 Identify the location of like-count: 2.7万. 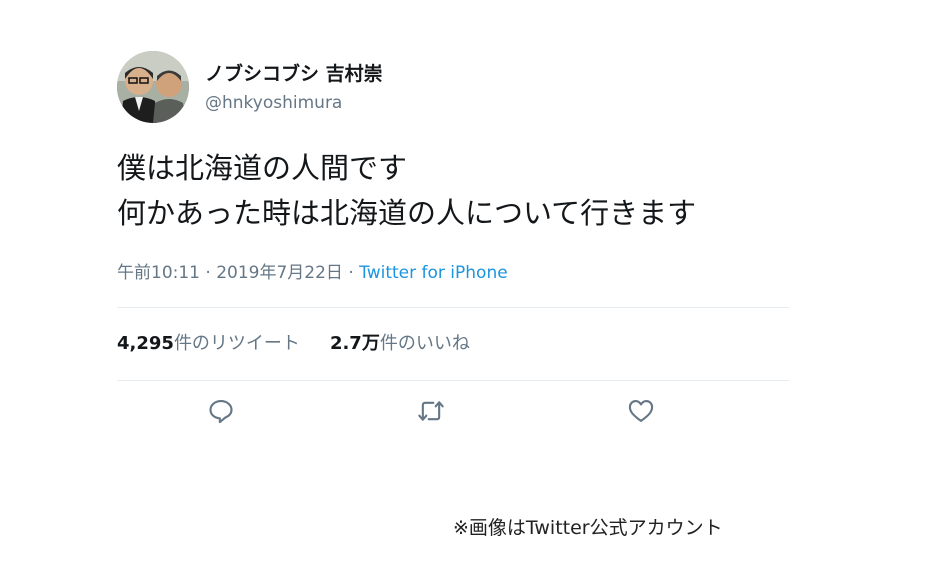
(354, 343).